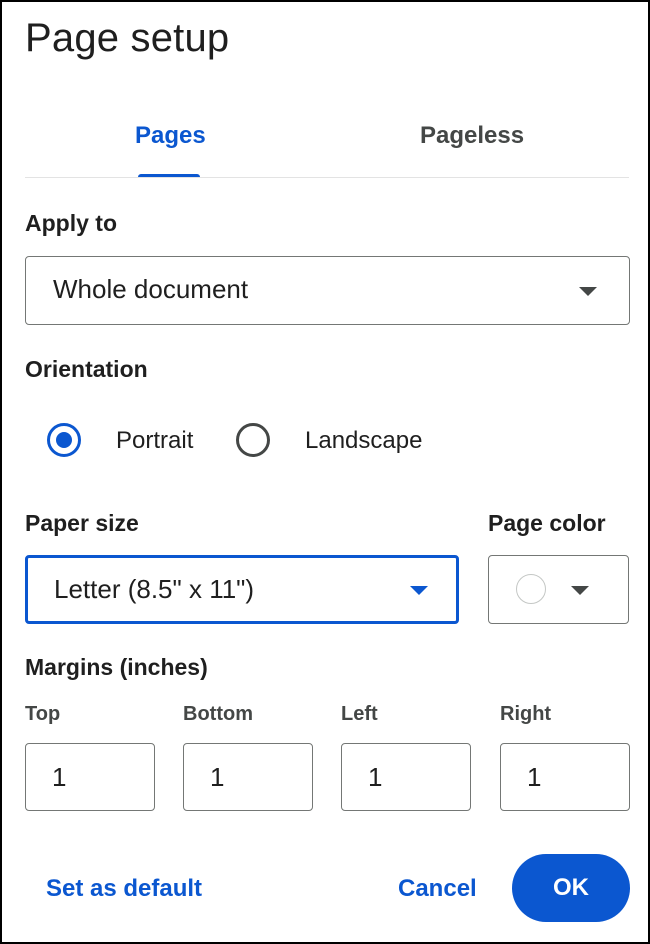 The height and width of the screenshot is (944, 650). Describe the element at coordinates (472, 136) in the screenshot. I see `tab-pageless: Pageless` at that location.